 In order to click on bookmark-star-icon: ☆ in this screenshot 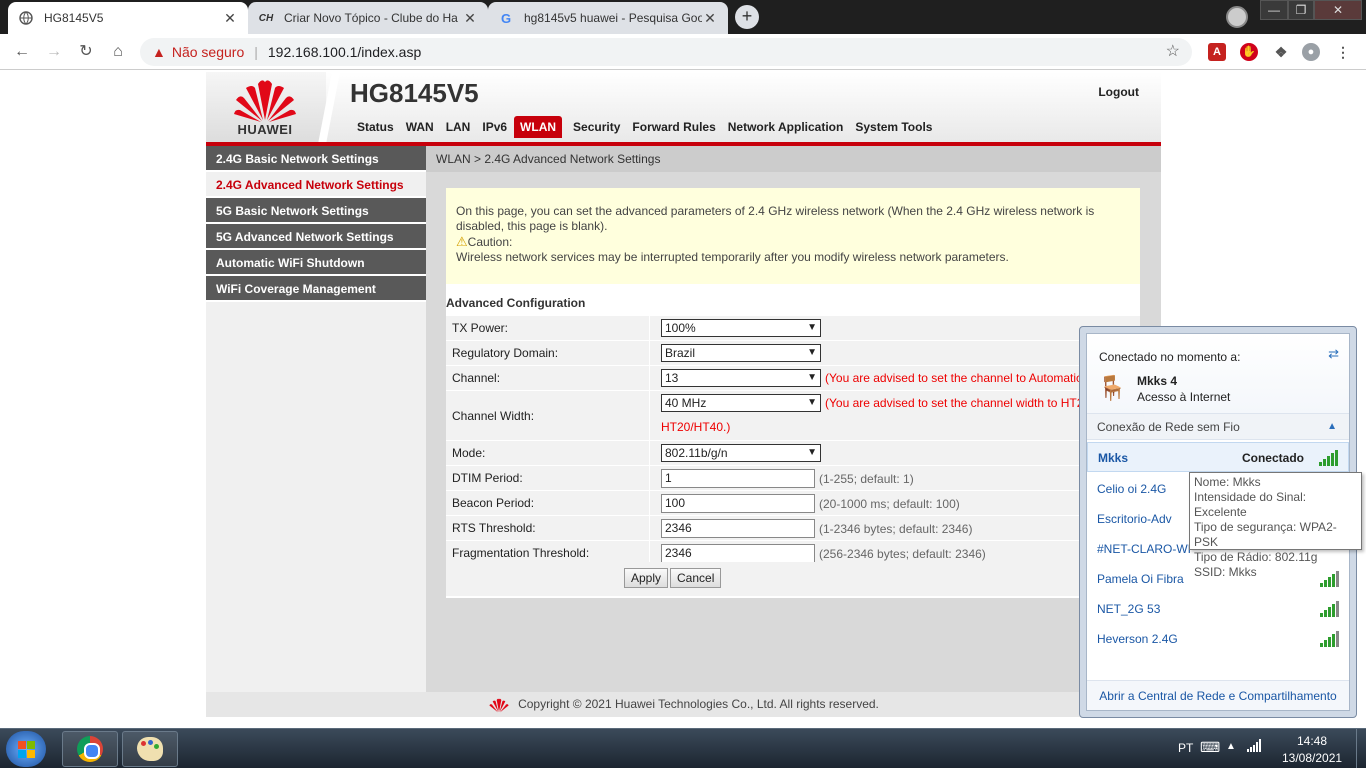, I will do `click(1173, 51)`.